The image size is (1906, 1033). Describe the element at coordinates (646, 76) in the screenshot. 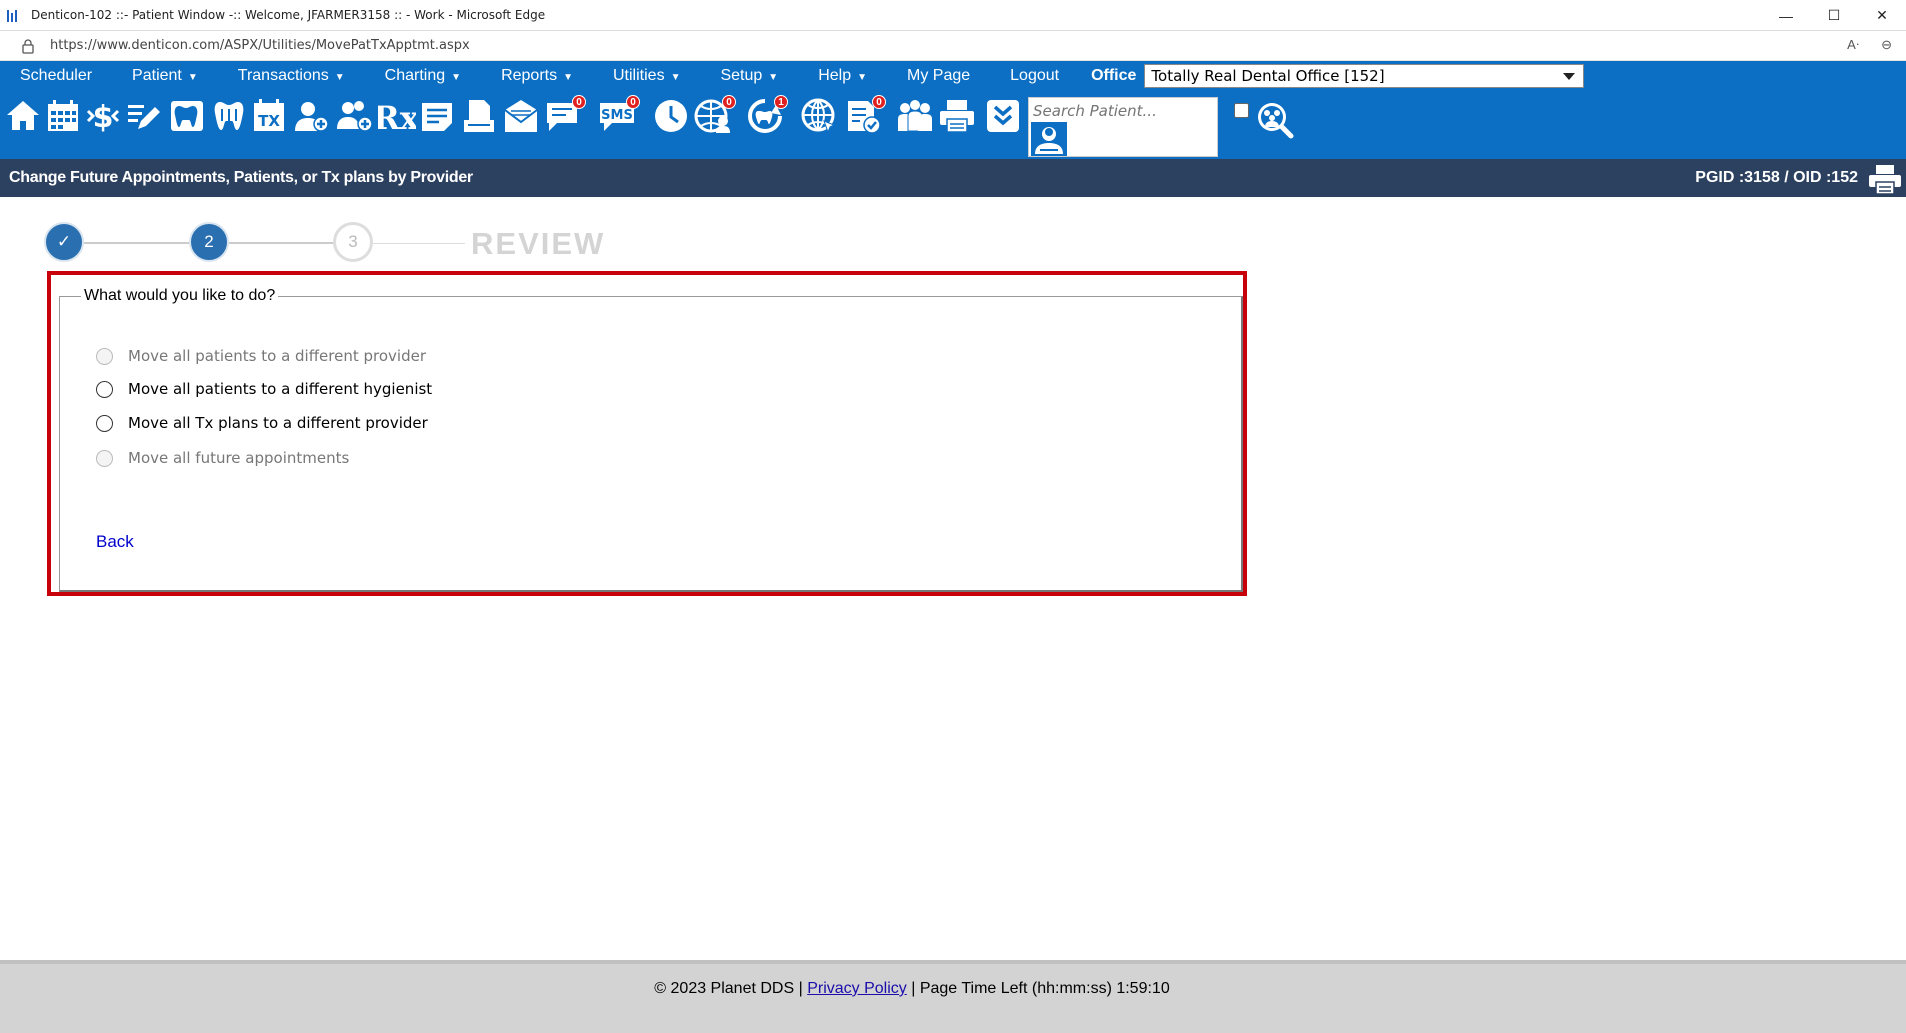

I see `menu-utilities: Utilities ▼` at that location.